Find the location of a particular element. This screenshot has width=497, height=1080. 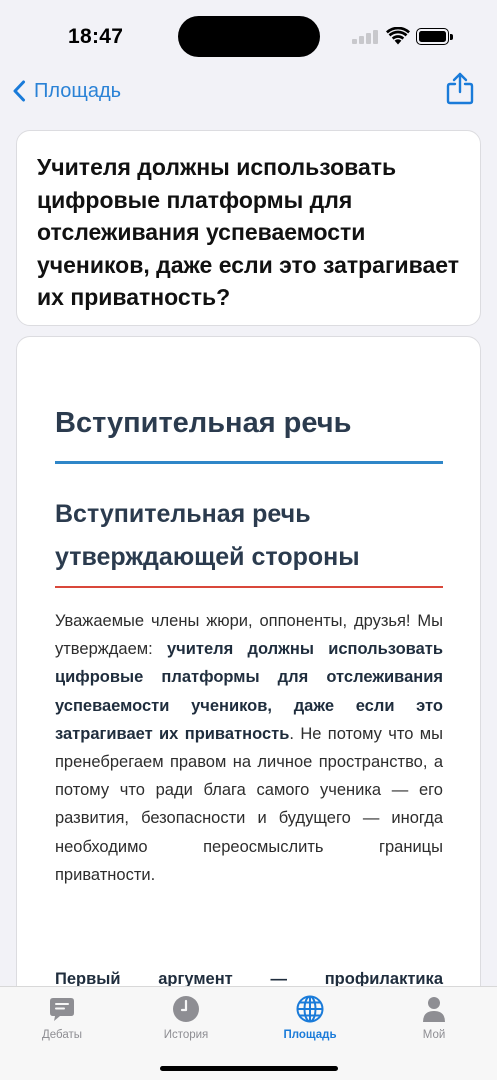

home-indicator is located at coordinates (249, 1068).